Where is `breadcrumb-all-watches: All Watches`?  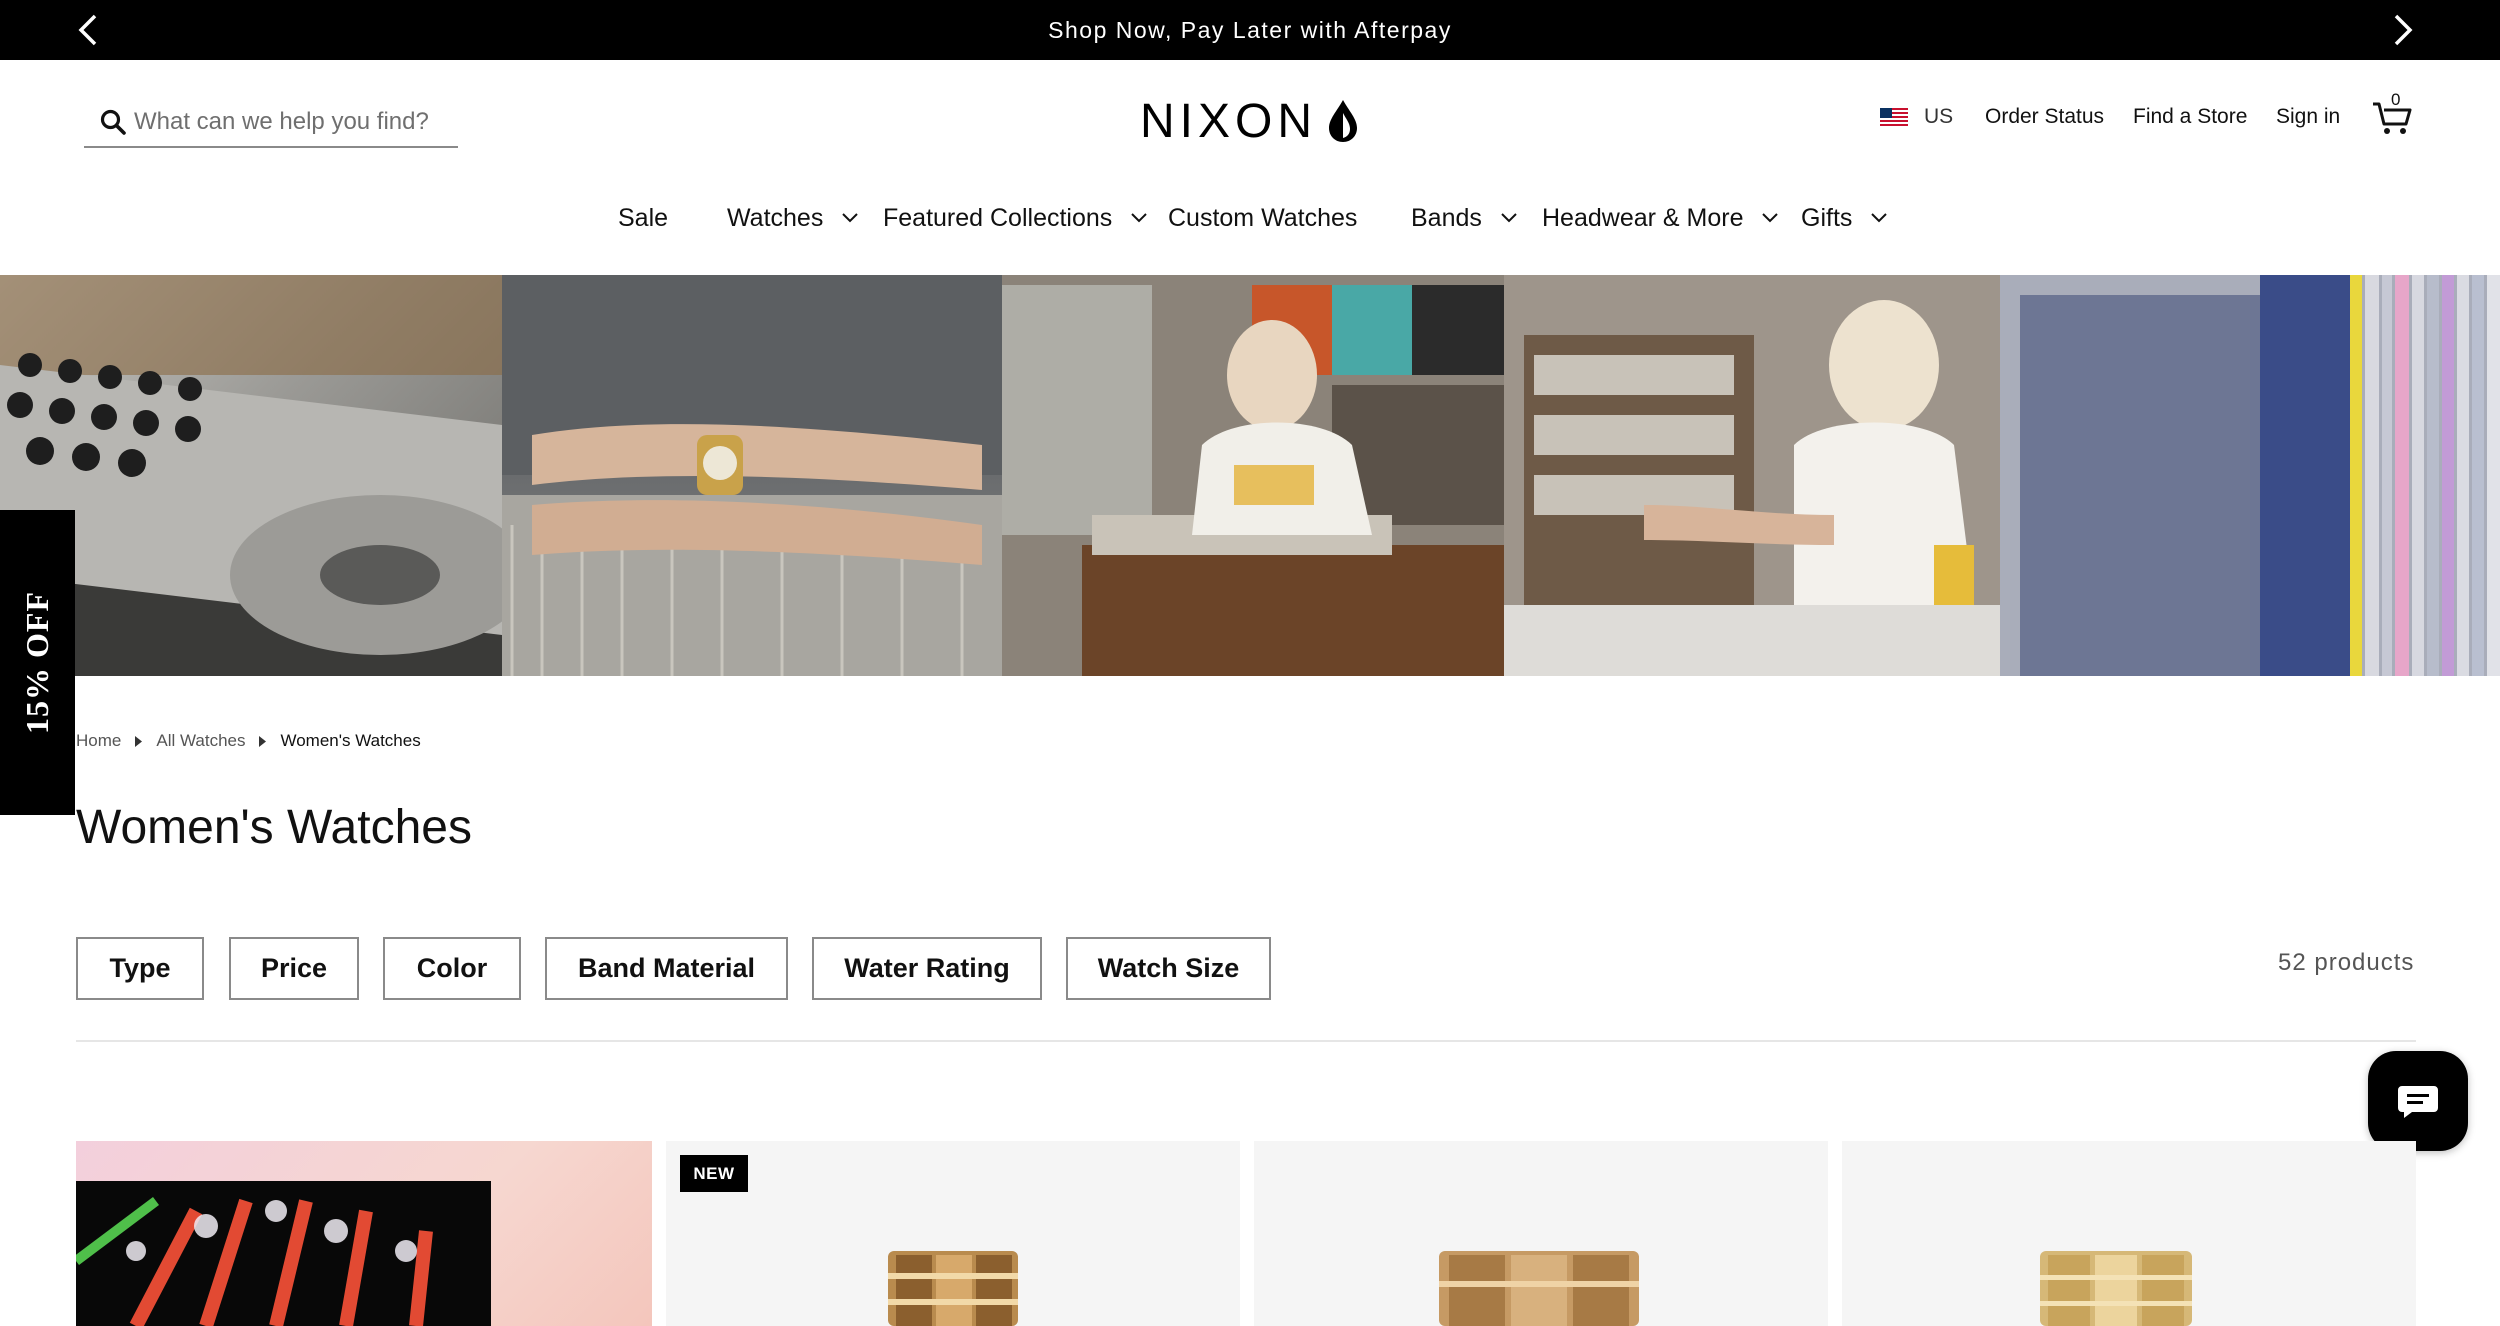 breadcrumb-all-watches: All Watches is located at coordinates (200, 741).